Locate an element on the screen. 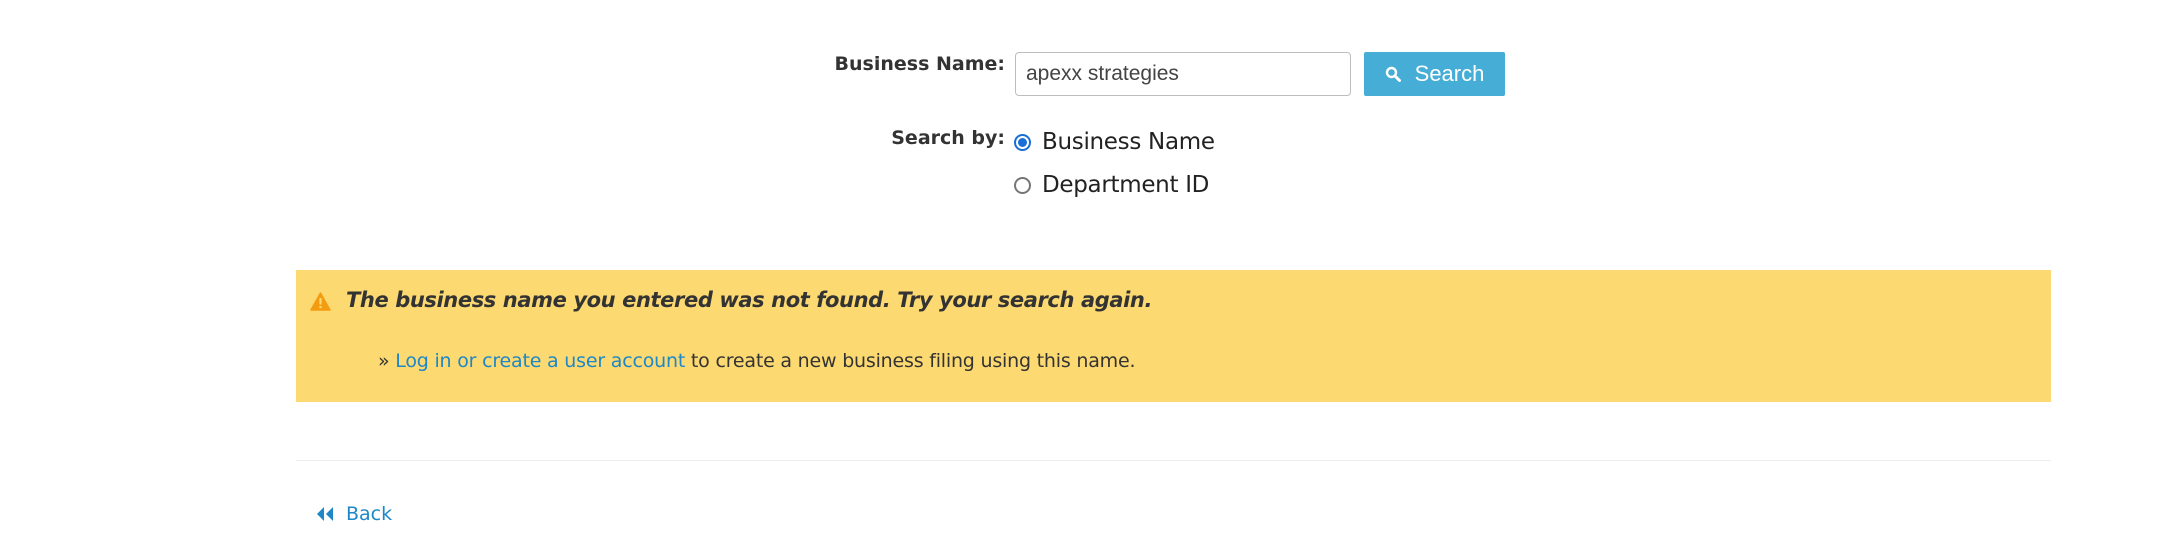 The height and width of the screenshot is (552, 2169). radio-department-id is located at coordinates (1022, 185).